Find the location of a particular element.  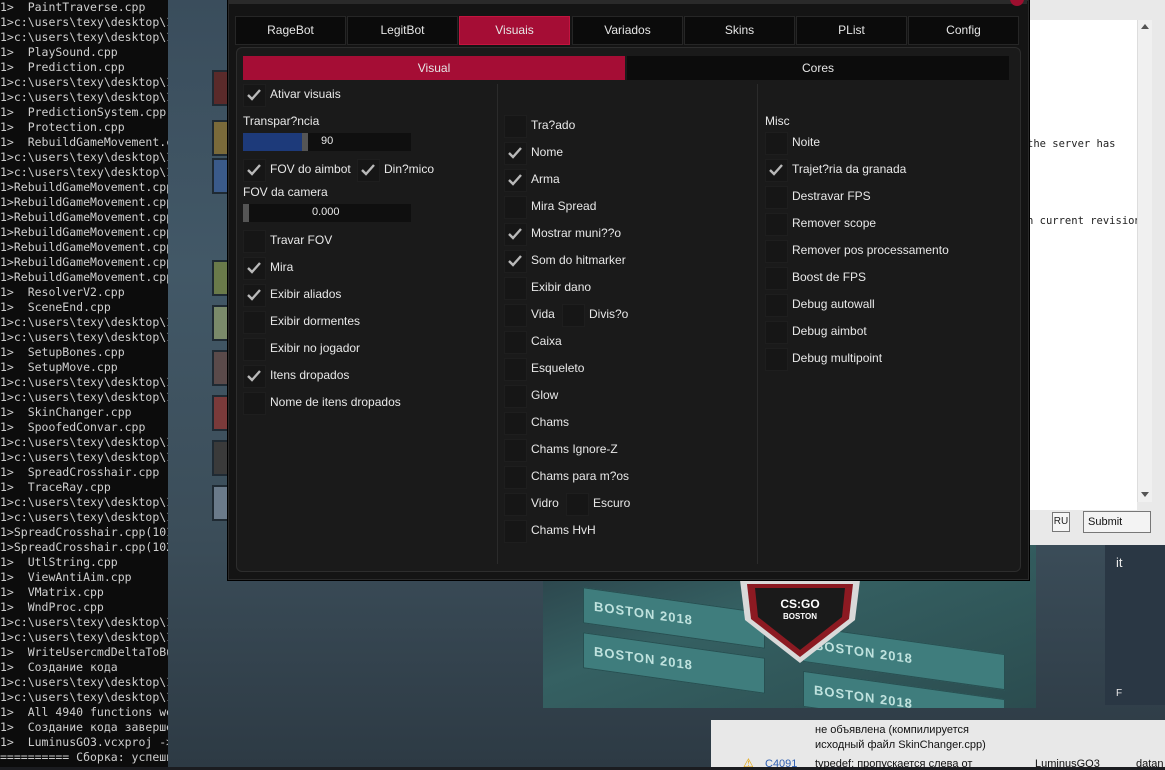

option-label: Chams is located at coordinates (550, 422).